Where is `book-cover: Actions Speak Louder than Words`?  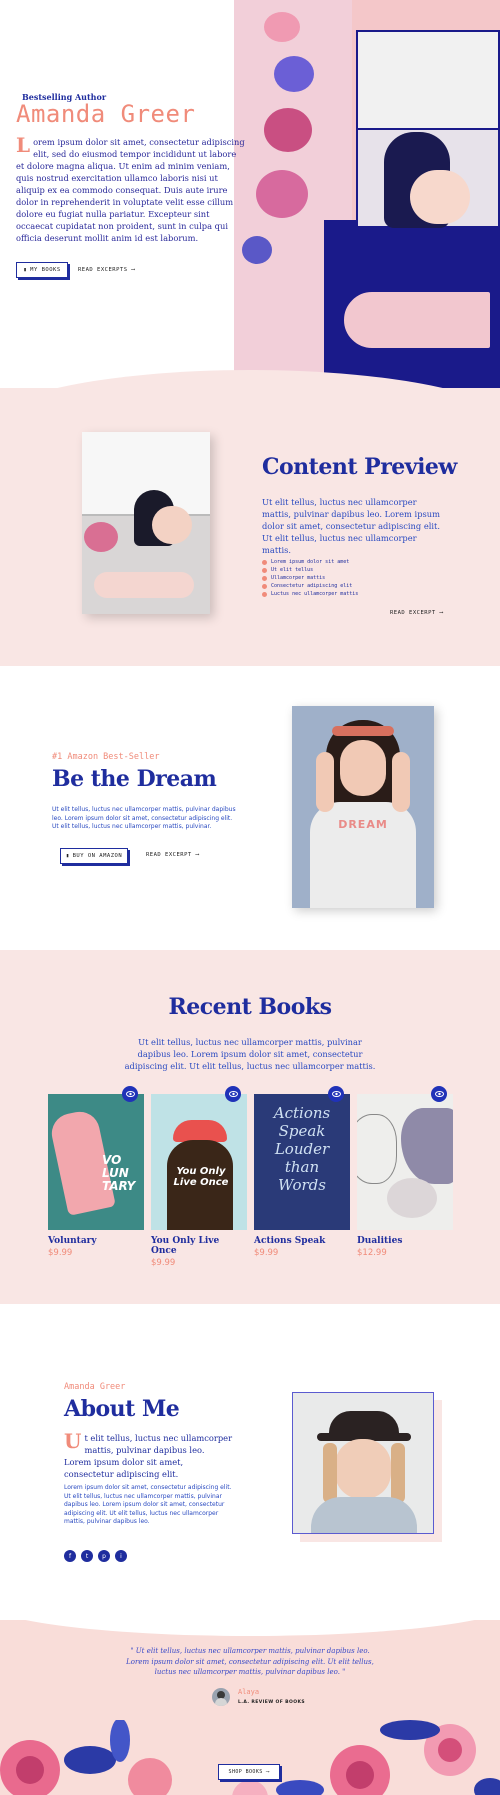
book-cover: Actions Speak Louder than Words is located at coordinates (302, 1162).